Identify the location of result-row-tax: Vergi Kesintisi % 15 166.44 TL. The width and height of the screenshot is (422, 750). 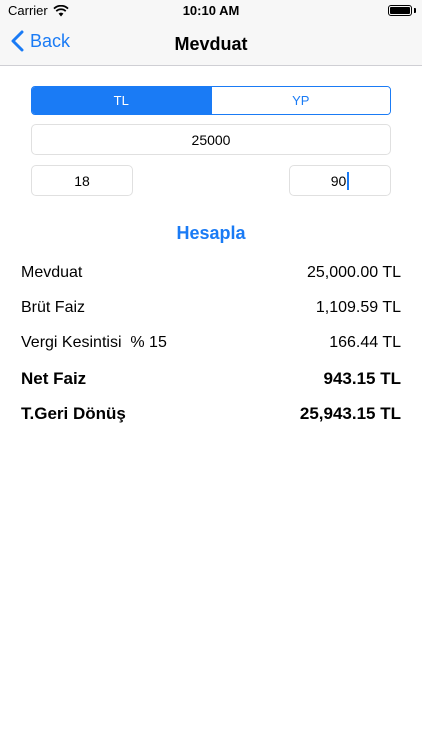
(211, 343).